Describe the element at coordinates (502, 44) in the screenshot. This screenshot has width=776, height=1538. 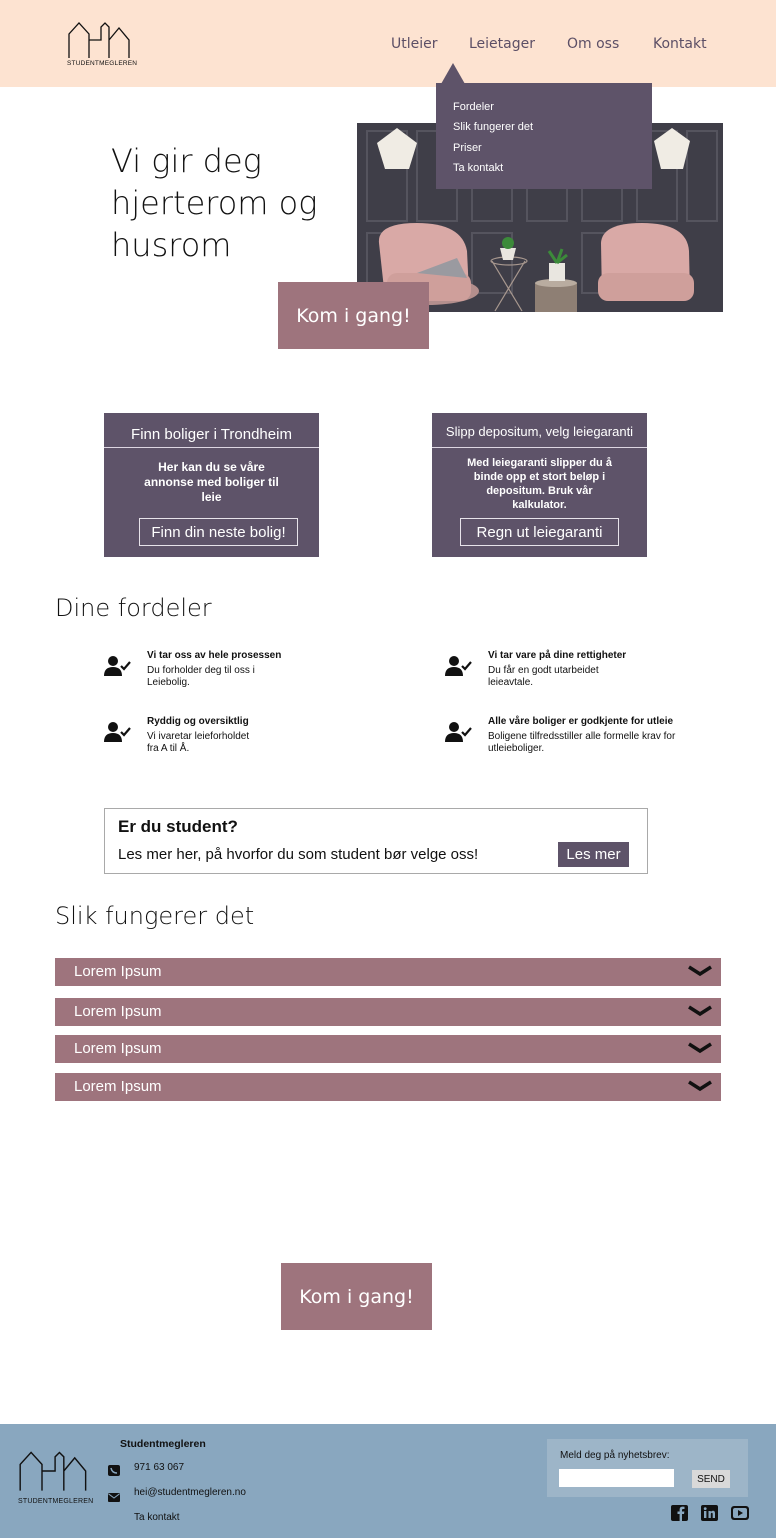
I see `nav-leietager: Leietager` at that location.